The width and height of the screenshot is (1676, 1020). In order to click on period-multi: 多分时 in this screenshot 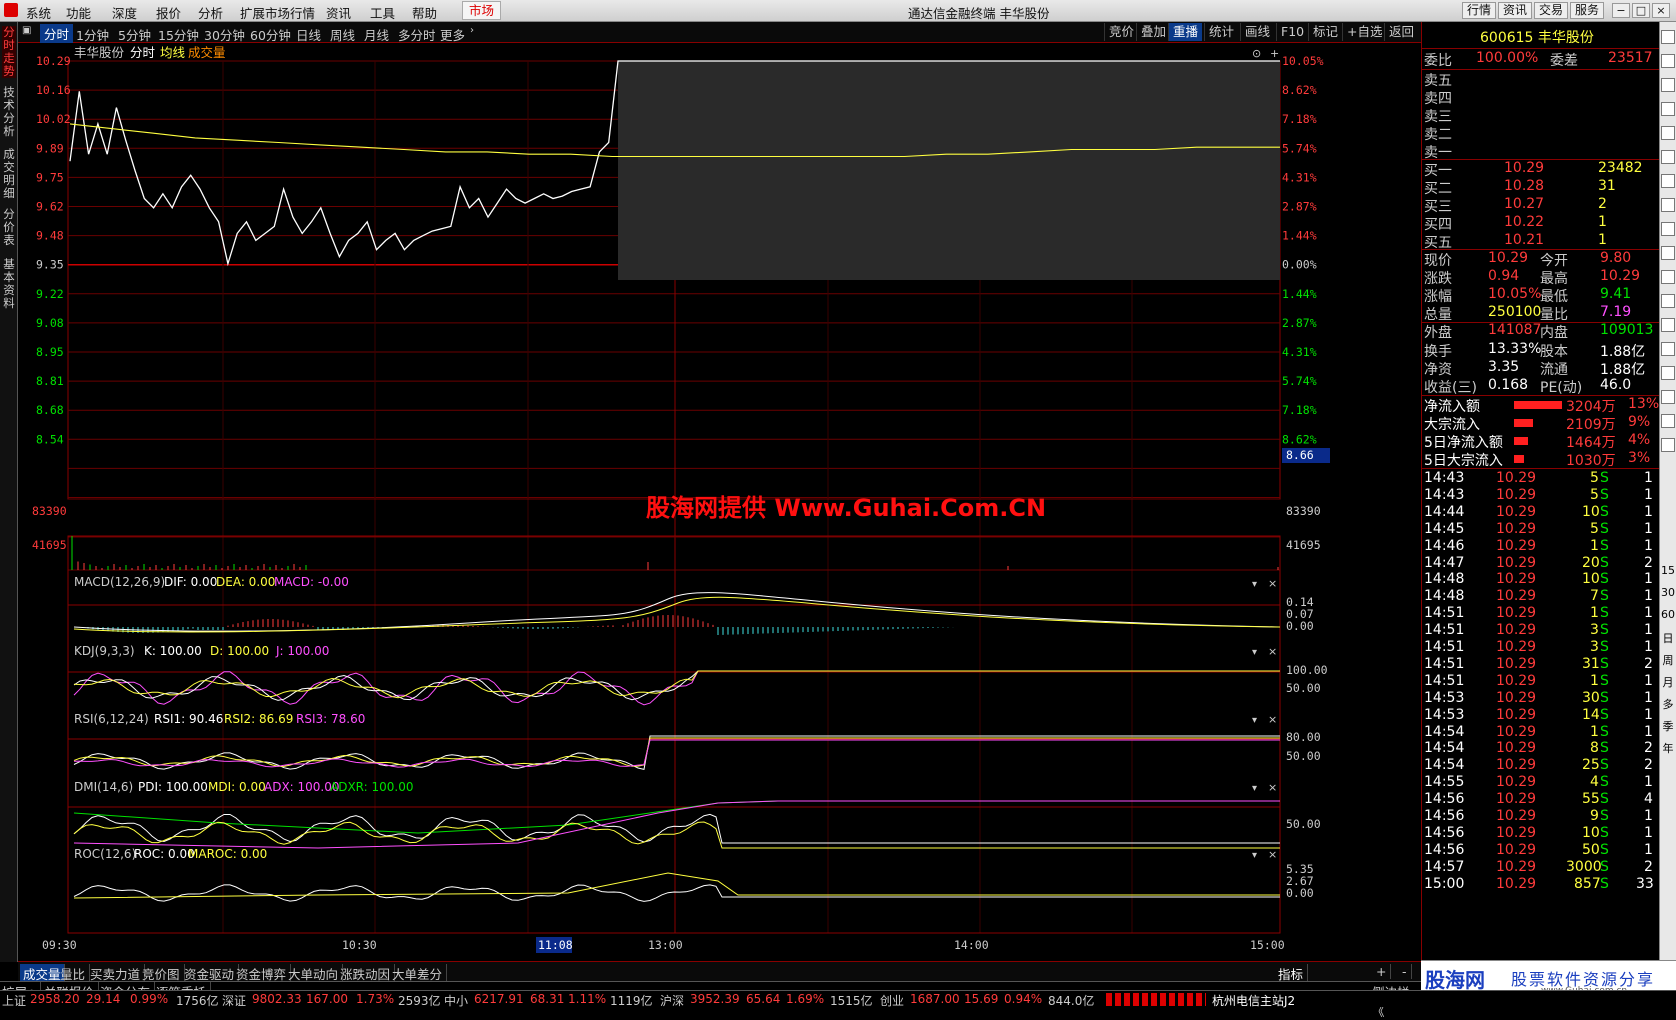, I will do `click(417, 34)`.